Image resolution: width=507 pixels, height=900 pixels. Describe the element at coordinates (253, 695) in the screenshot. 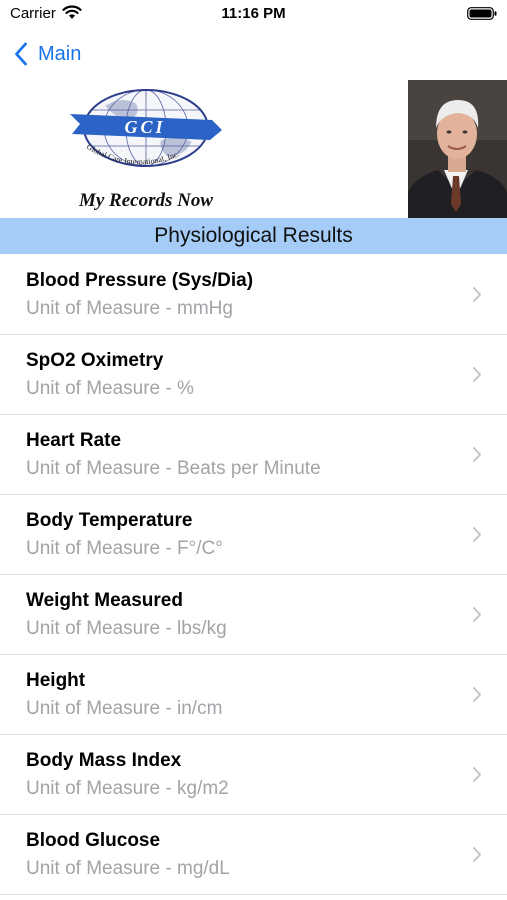

I see `list-item: Height Unit of Measure - in/cm` at that location.